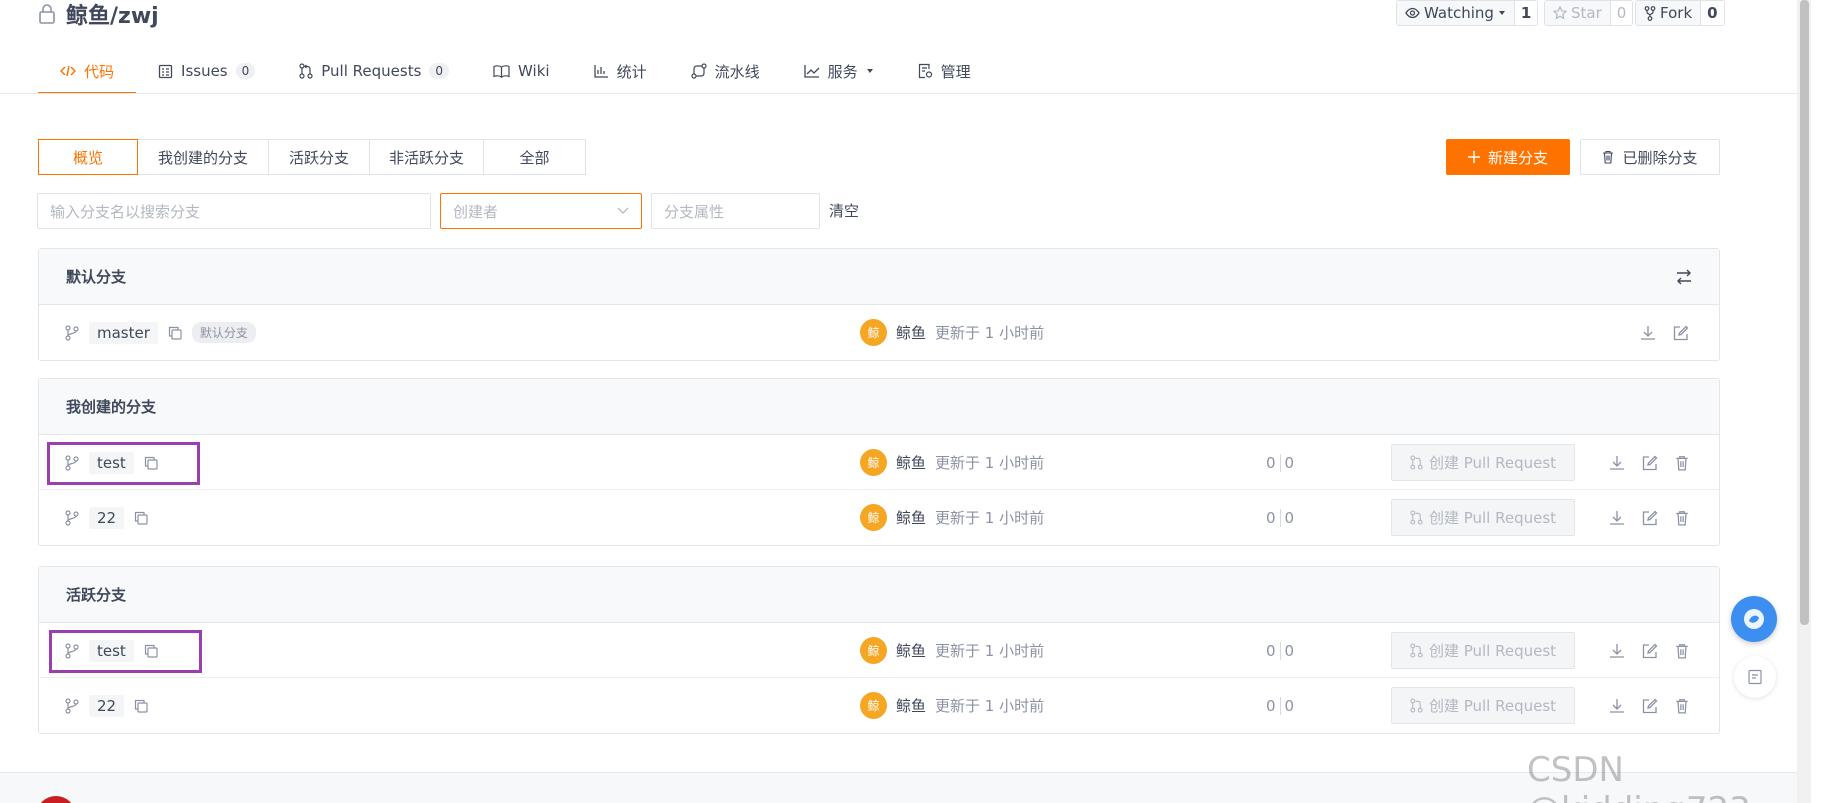 Image resolution: width=1838 pixels, height=803 pixels. Describe the element at coordinates (1508, 157) in the screenshot. I see `new-branch-button: 新建分支` at that location.